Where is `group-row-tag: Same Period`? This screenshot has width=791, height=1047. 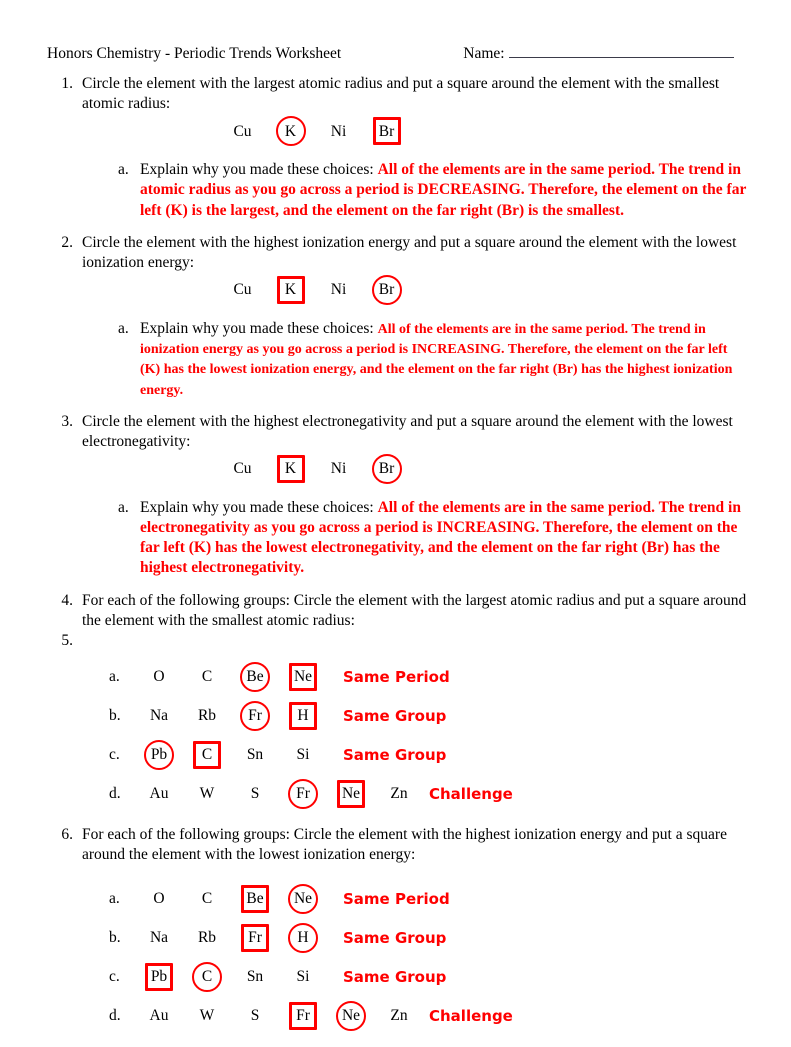
group-row-tag: Same Period is located at coordinates (396, 676).